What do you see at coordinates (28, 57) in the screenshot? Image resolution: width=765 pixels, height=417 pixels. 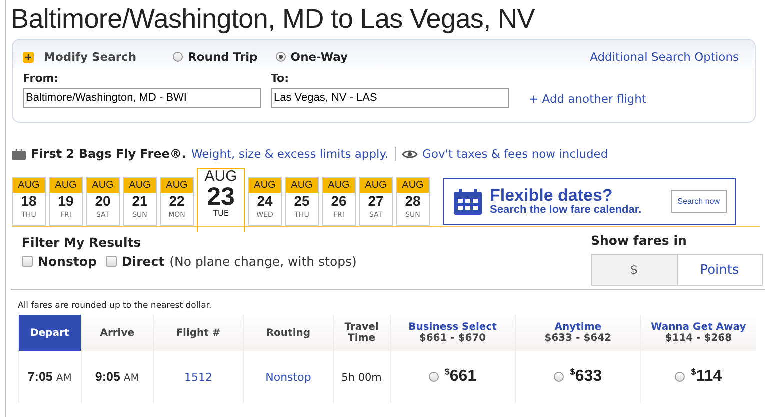 I see `expand-icon` at bounding box center [28, 57].